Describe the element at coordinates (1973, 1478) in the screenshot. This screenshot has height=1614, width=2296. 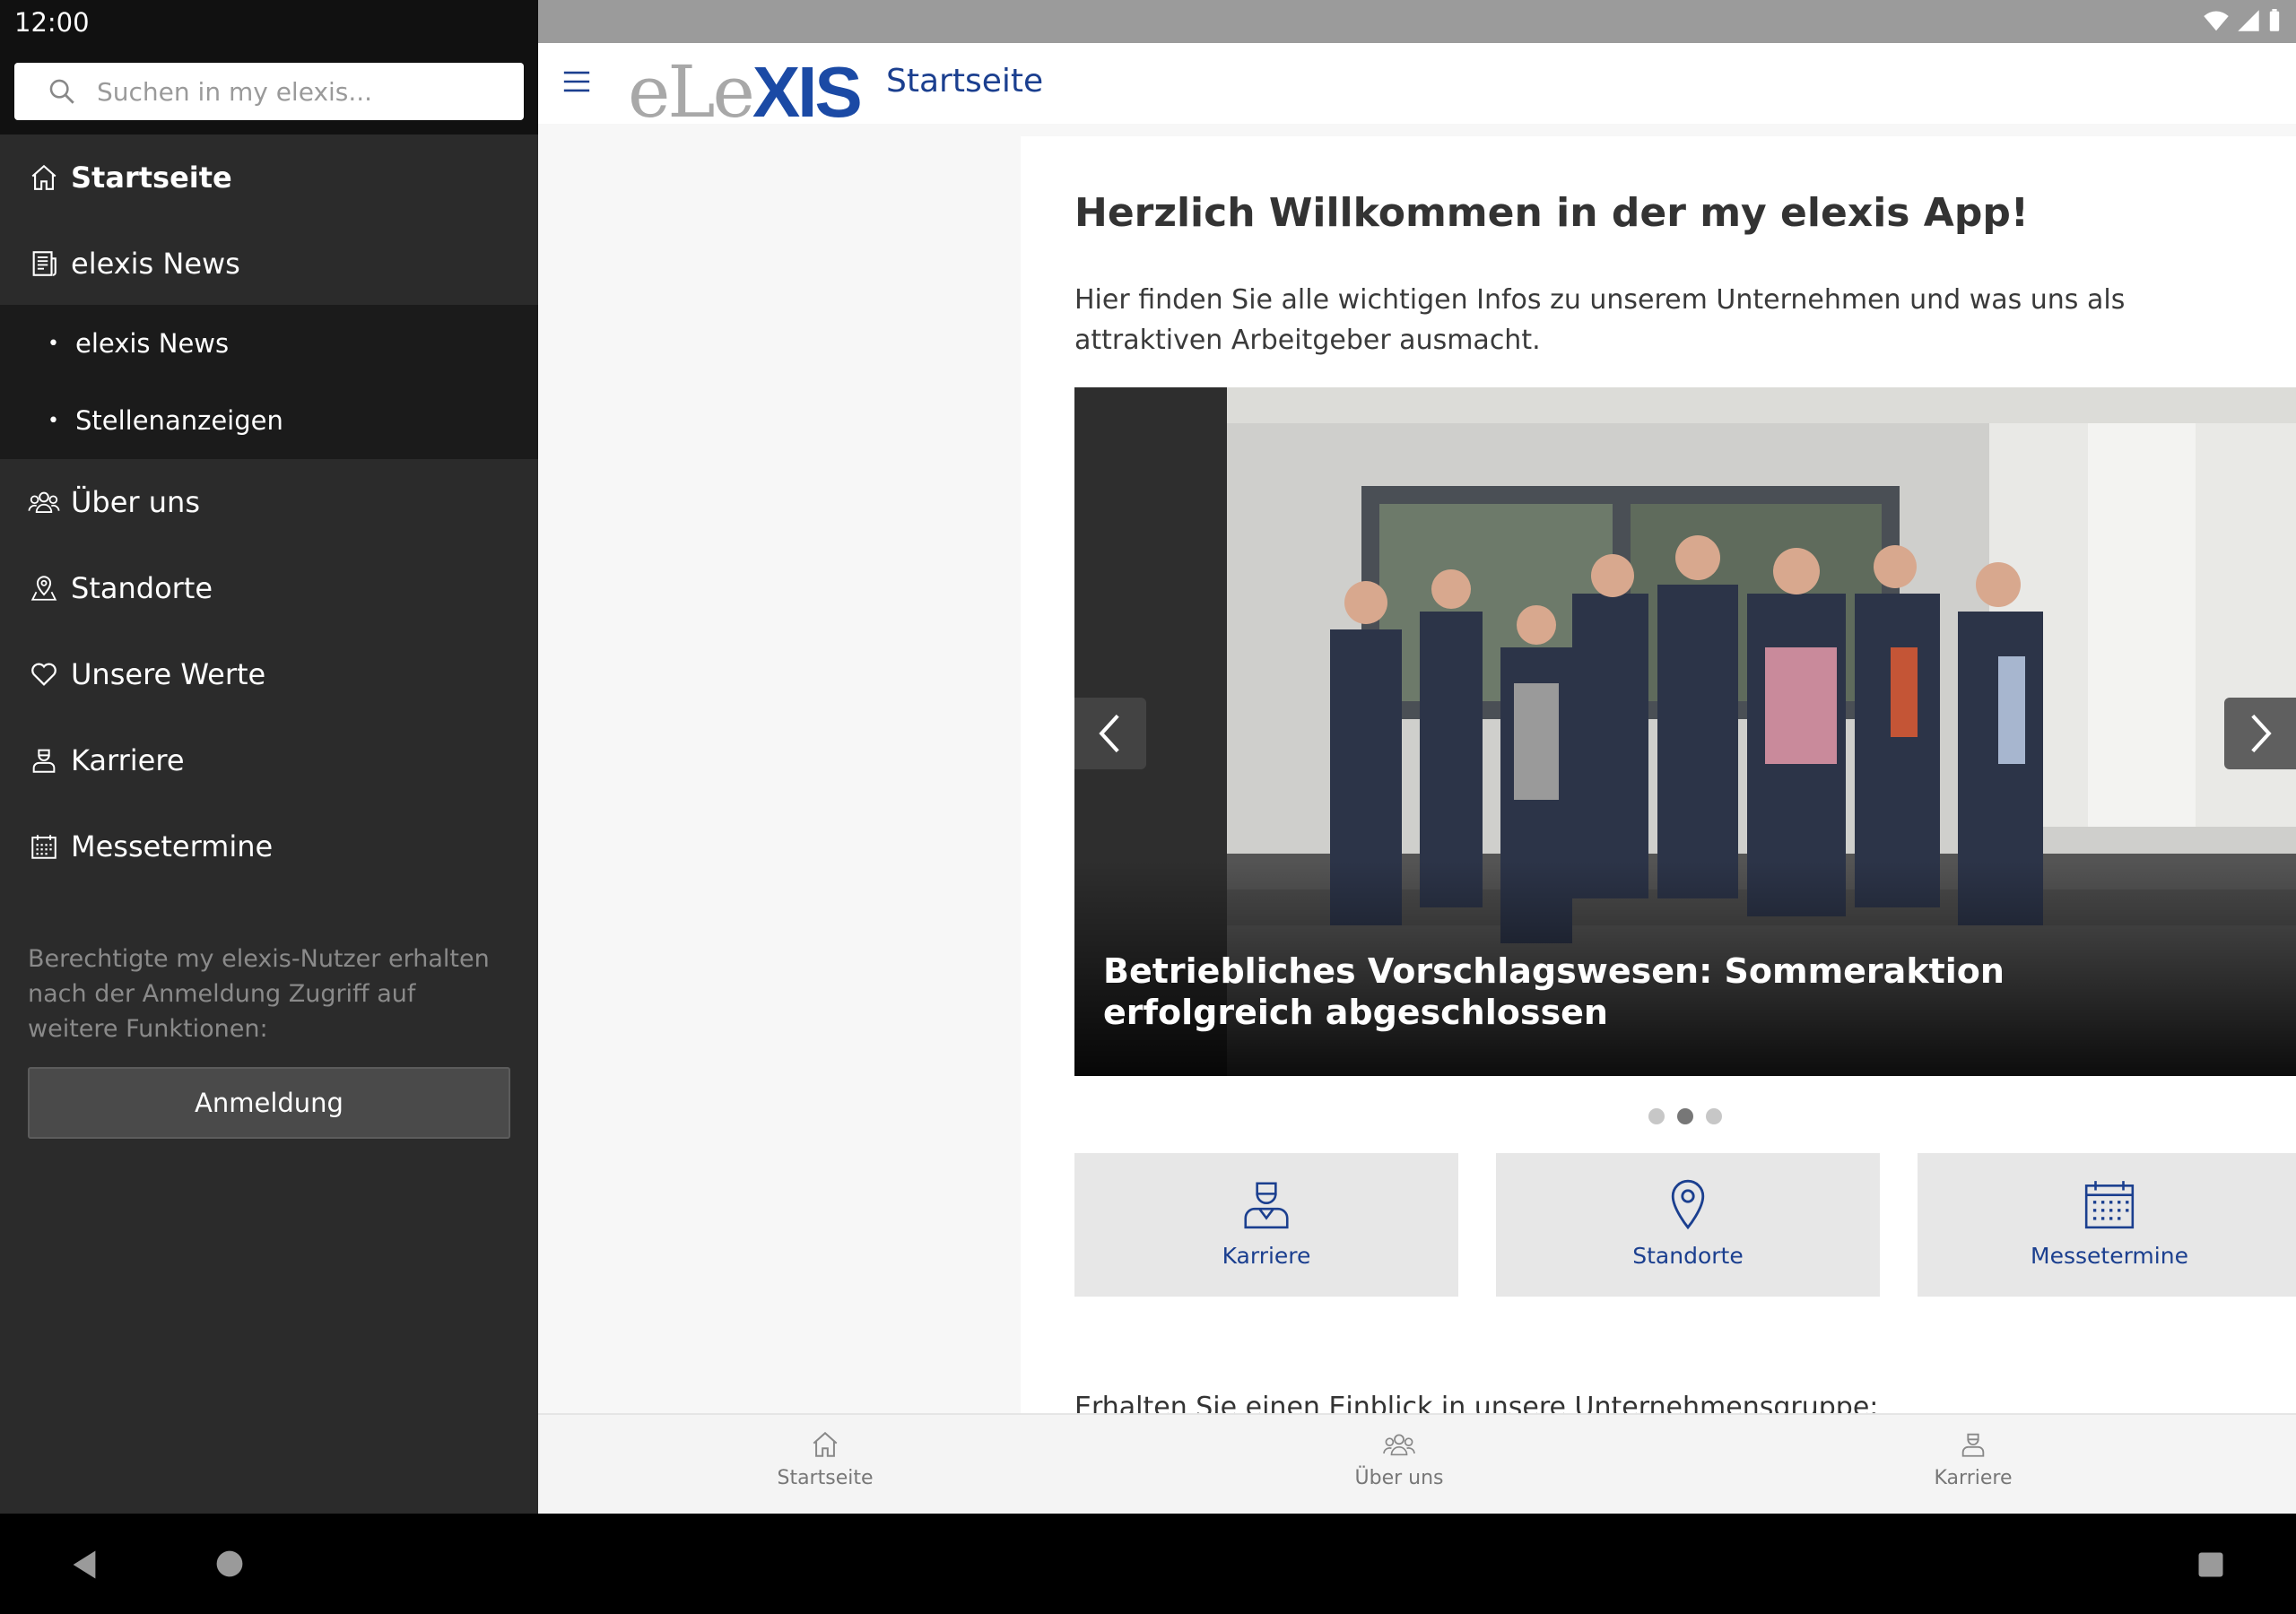
I see `bottom-nav-label: Karriere` at that location.